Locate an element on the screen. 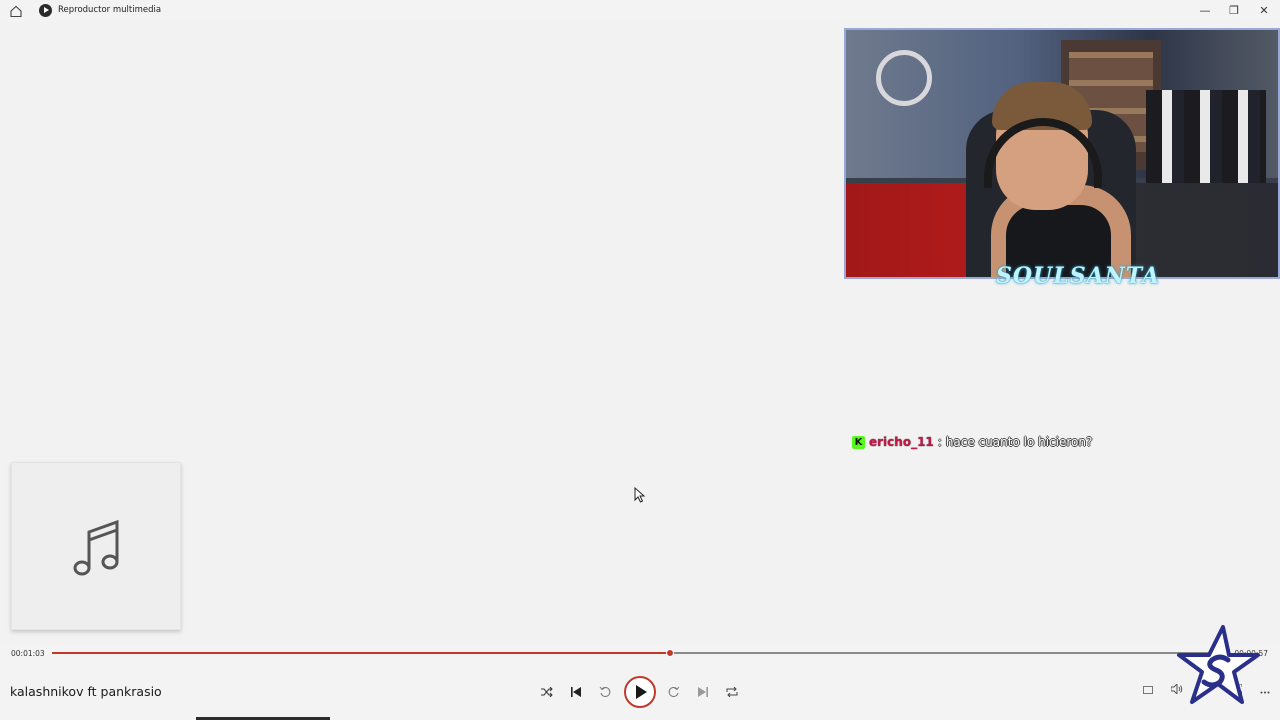 The height and width of the screenshot is (720, 1280). skip-back-10-icon is located at coordinates (605, 691).